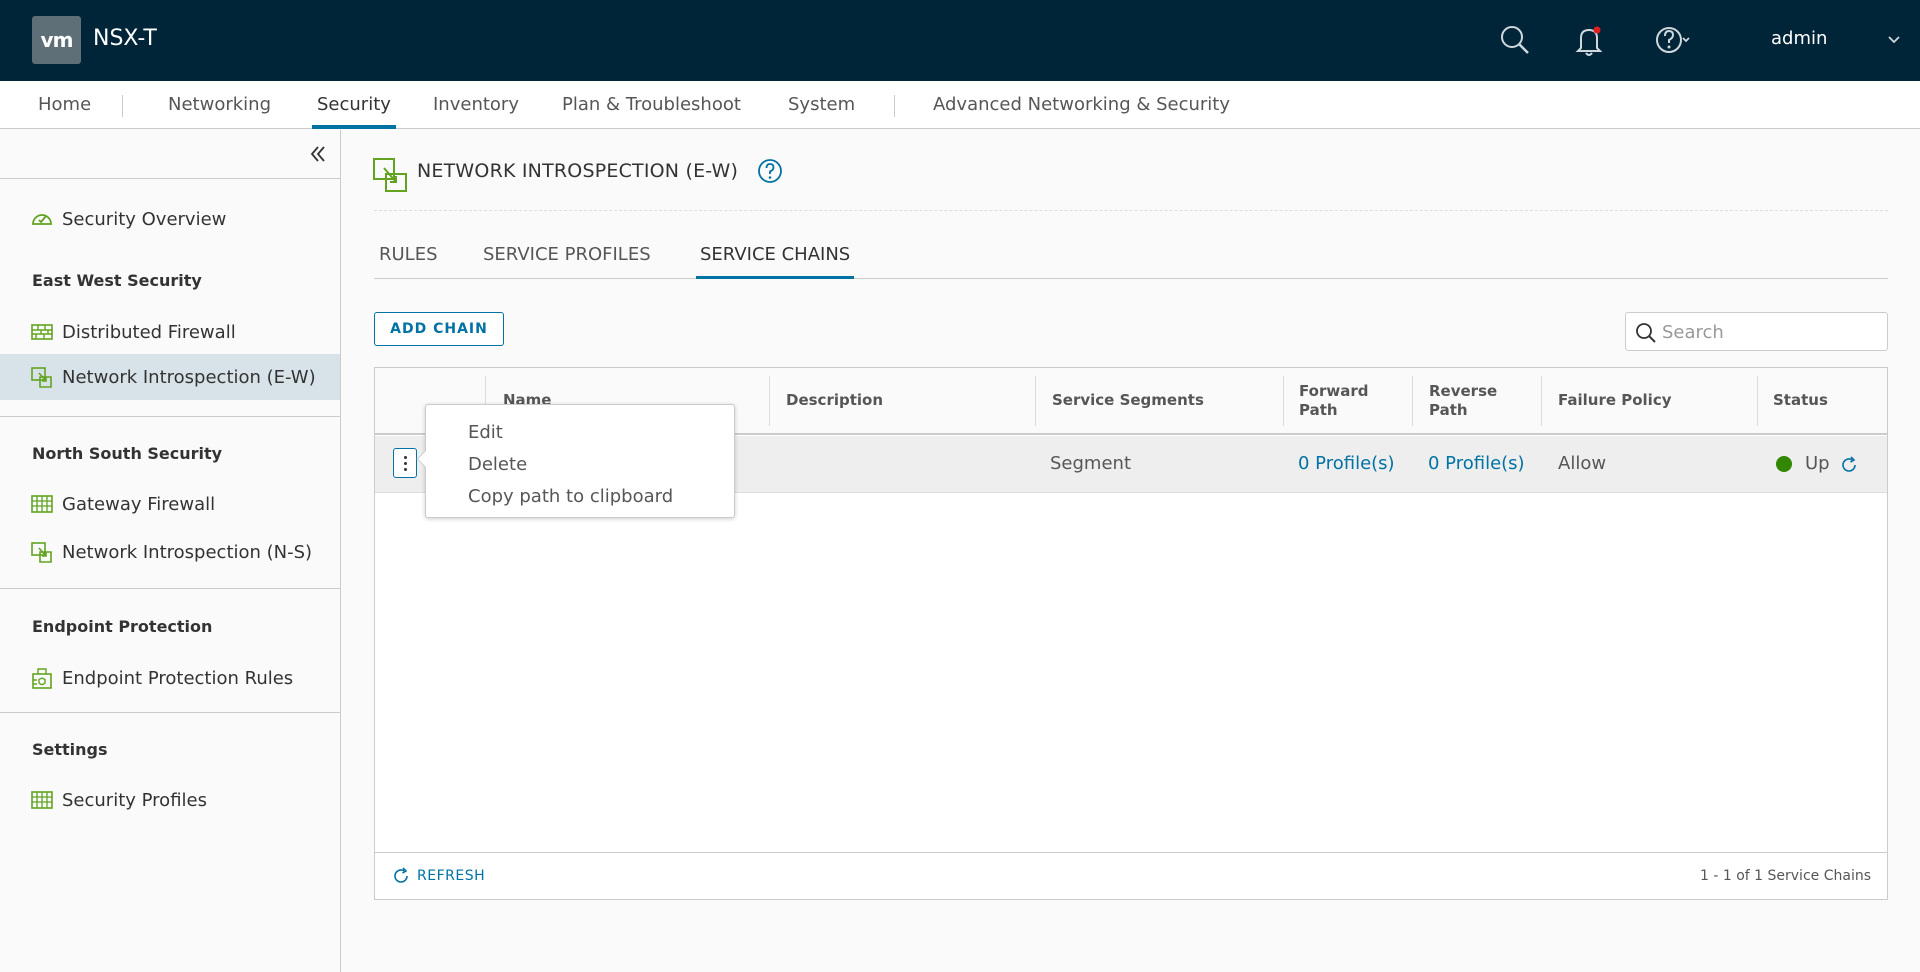 This screenshot has width=1920, height=972. I want to click on collapse-sidebar-icon, so click(318, 154).